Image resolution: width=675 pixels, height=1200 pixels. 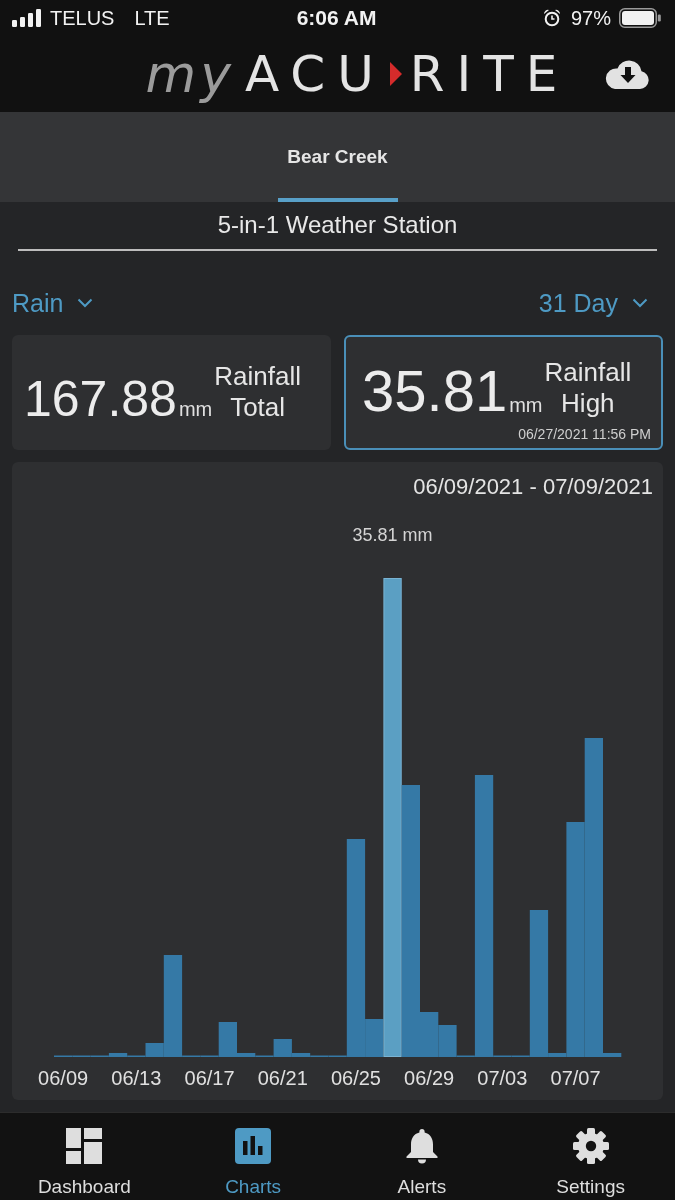 I want to click on signal-icon, so click(x=27, y=18).